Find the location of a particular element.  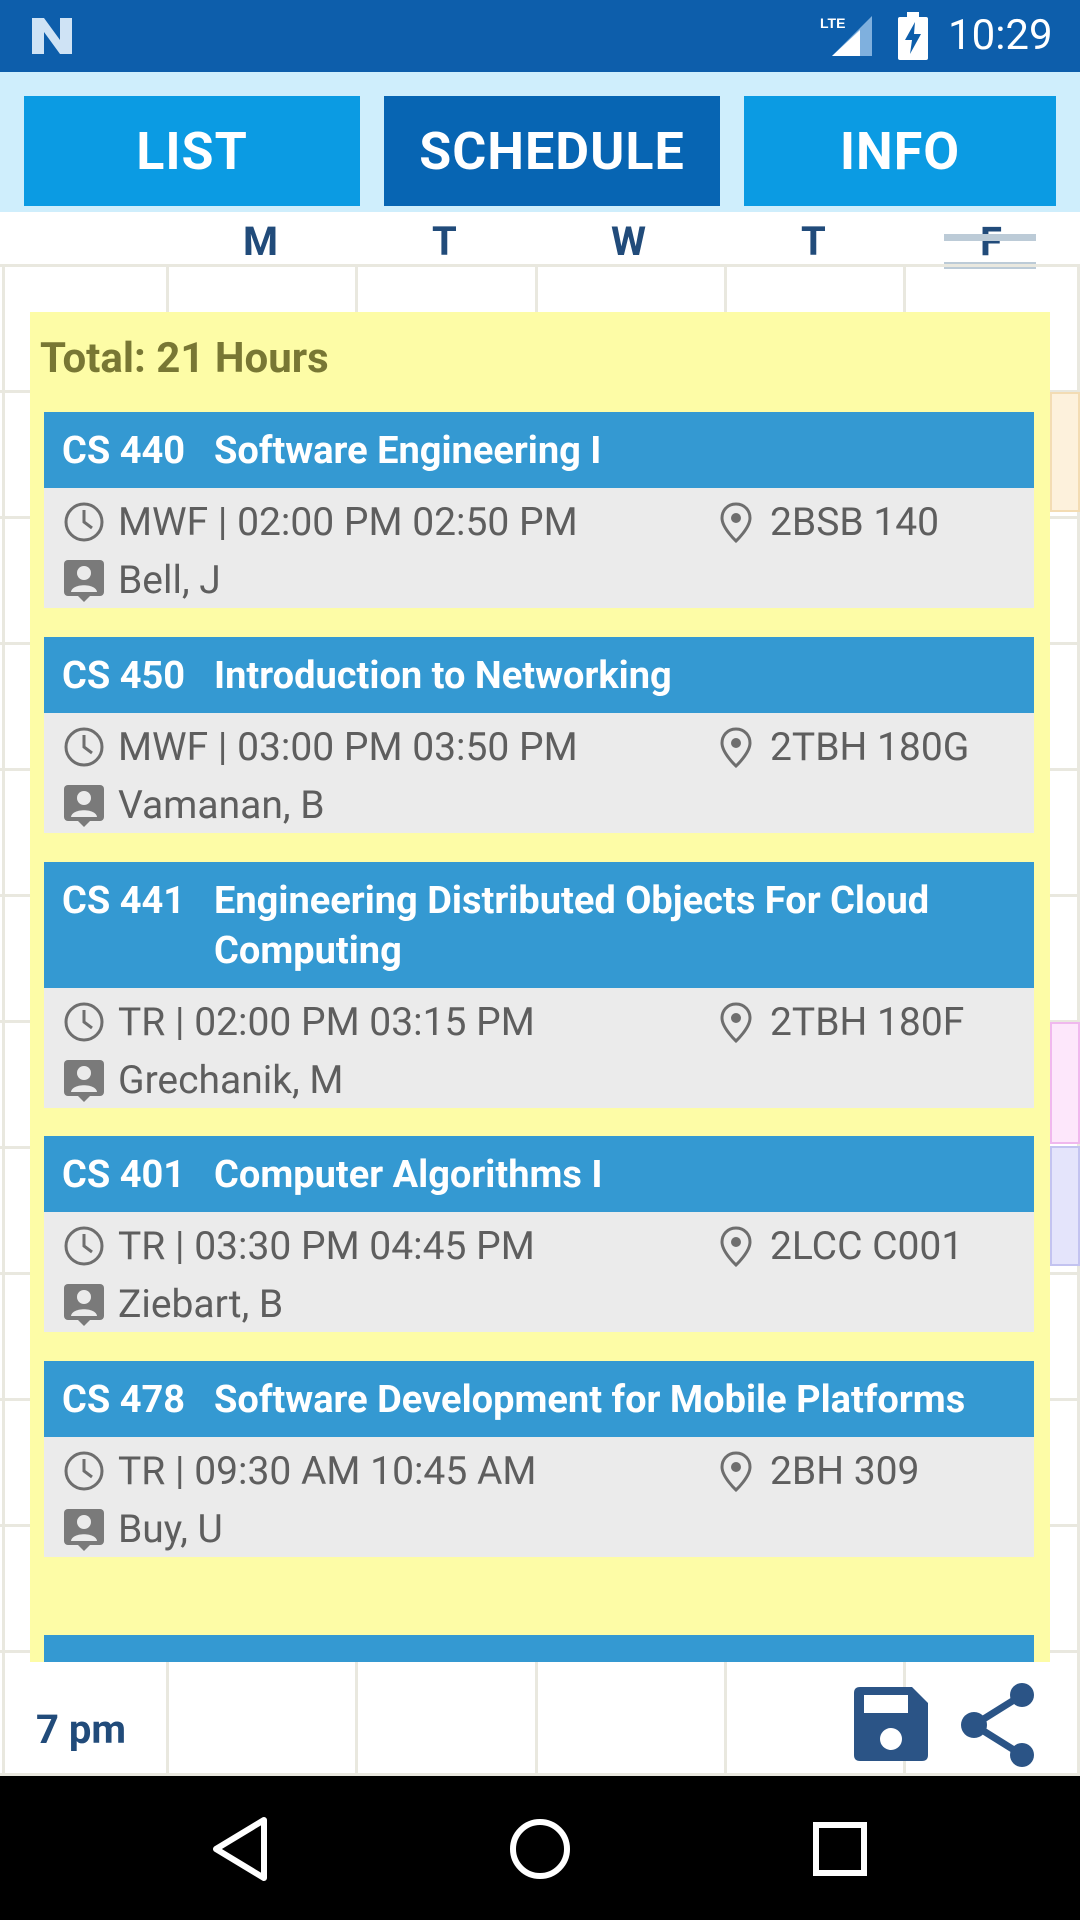

course-instructor: Grechanik, M is located at coordinates (231, 1080).